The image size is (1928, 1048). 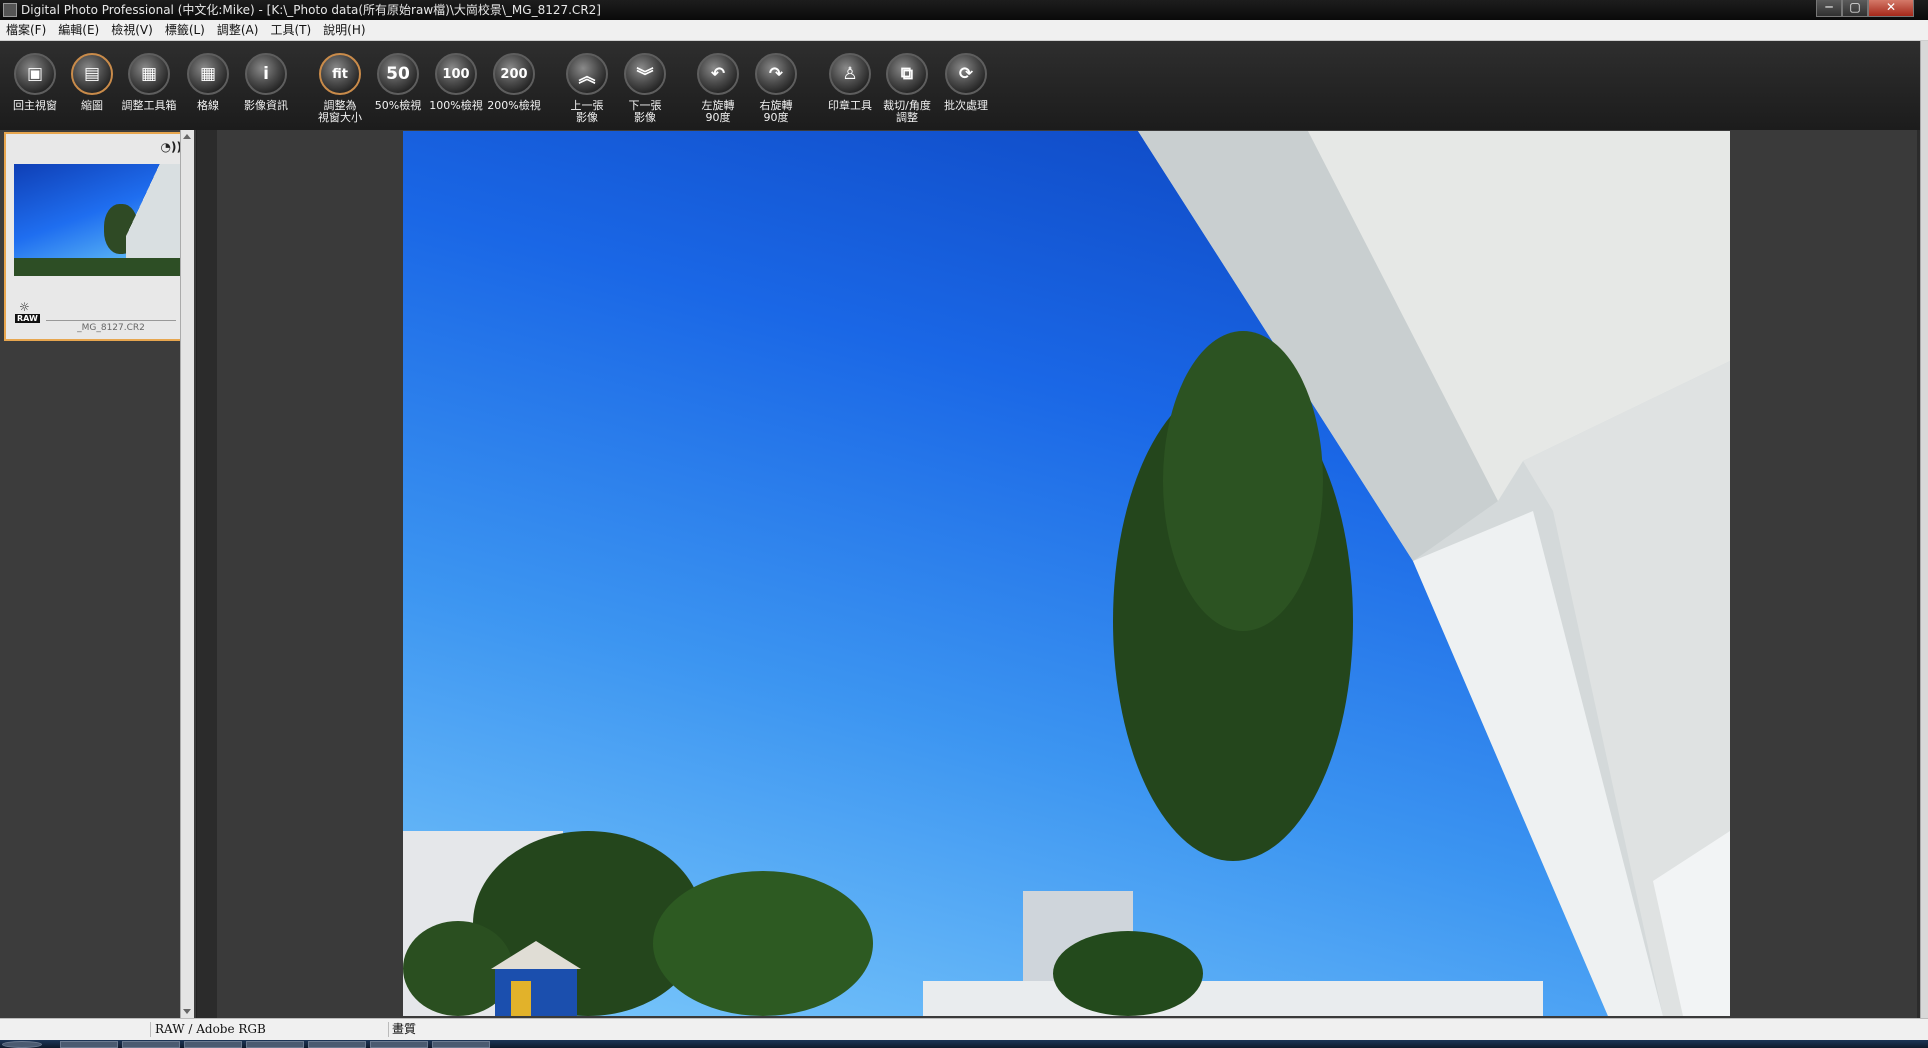 I want to click on batch-icon: ⟳, so click(x=966, y=74).